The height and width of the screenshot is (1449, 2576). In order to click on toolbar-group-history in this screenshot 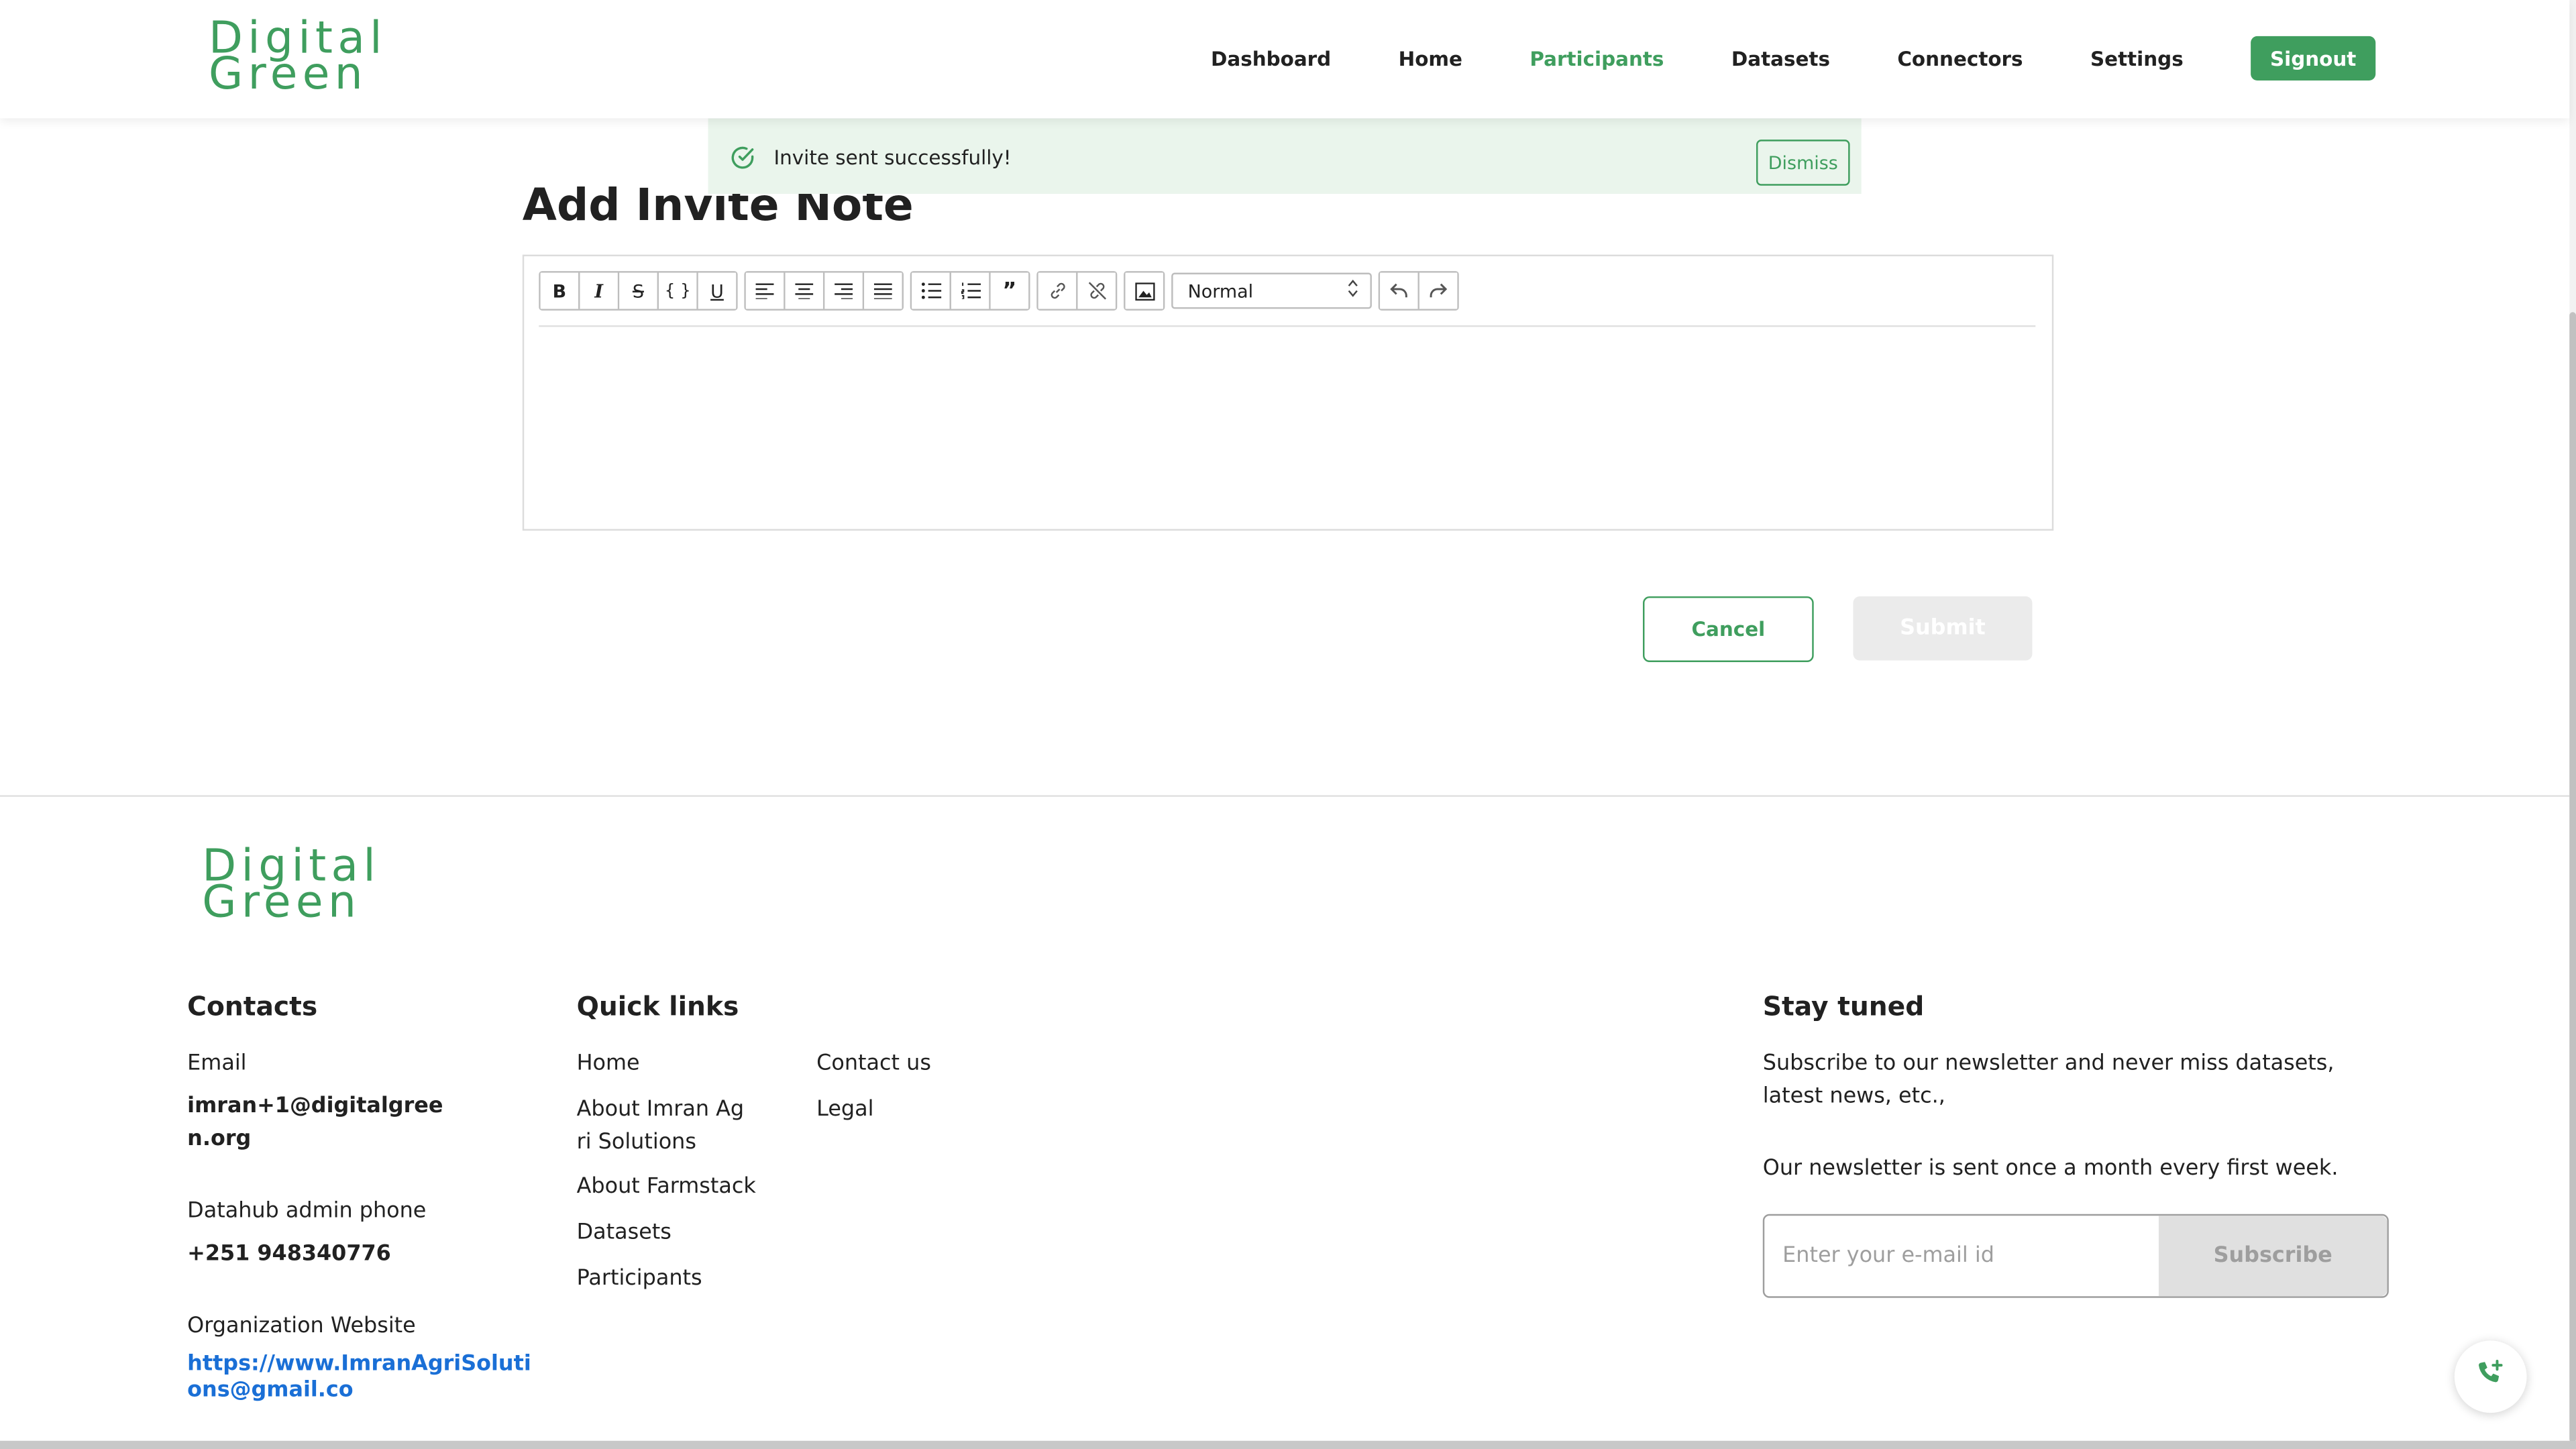, I will do `click(1418, 291)`.